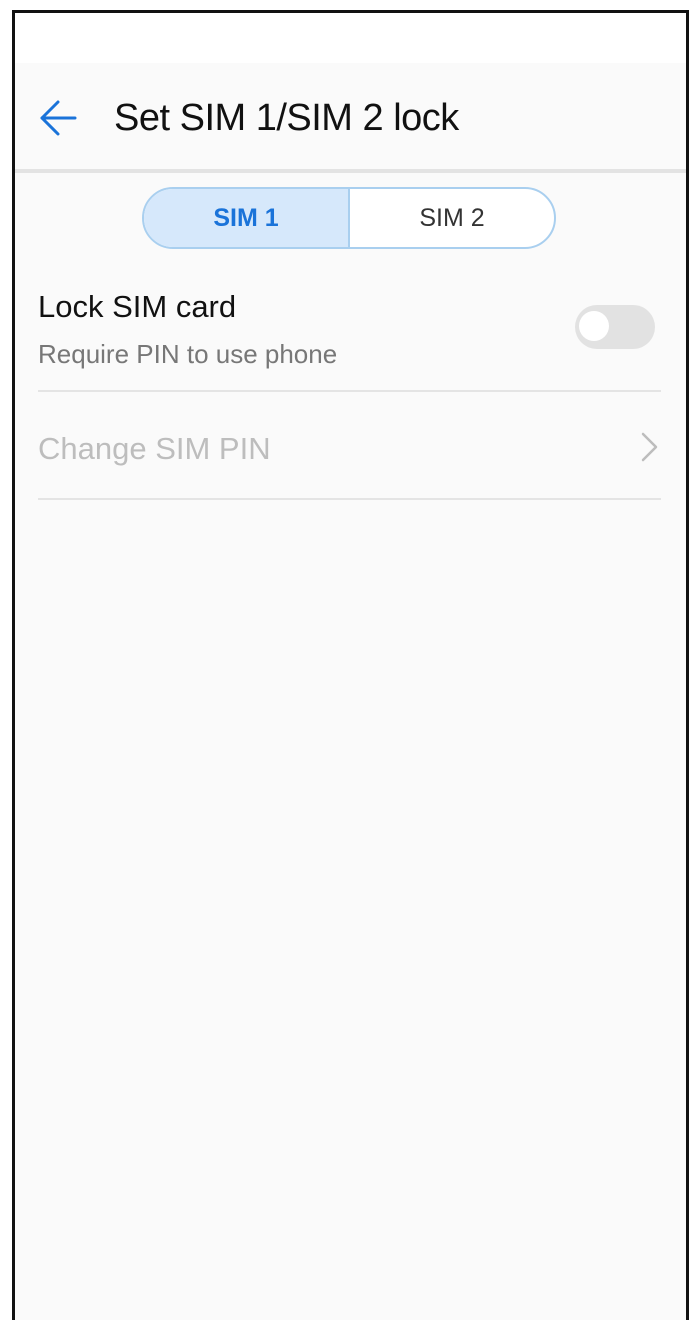 This screenshot has width=694, height=1320. What do you see at coordinates (350, 38) in the screenshot?
I see `status-bar` at bounding box center [350, 38].